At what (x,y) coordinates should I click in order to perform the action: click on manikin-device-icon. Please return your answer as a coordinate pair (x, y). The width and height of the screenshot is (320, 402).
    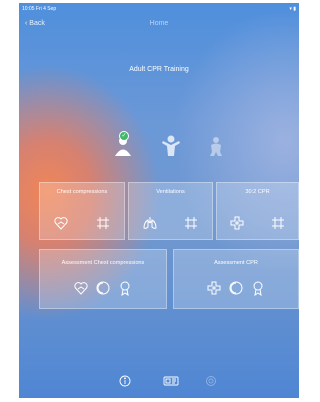
    Looking at the image, I should click on (171, 381).